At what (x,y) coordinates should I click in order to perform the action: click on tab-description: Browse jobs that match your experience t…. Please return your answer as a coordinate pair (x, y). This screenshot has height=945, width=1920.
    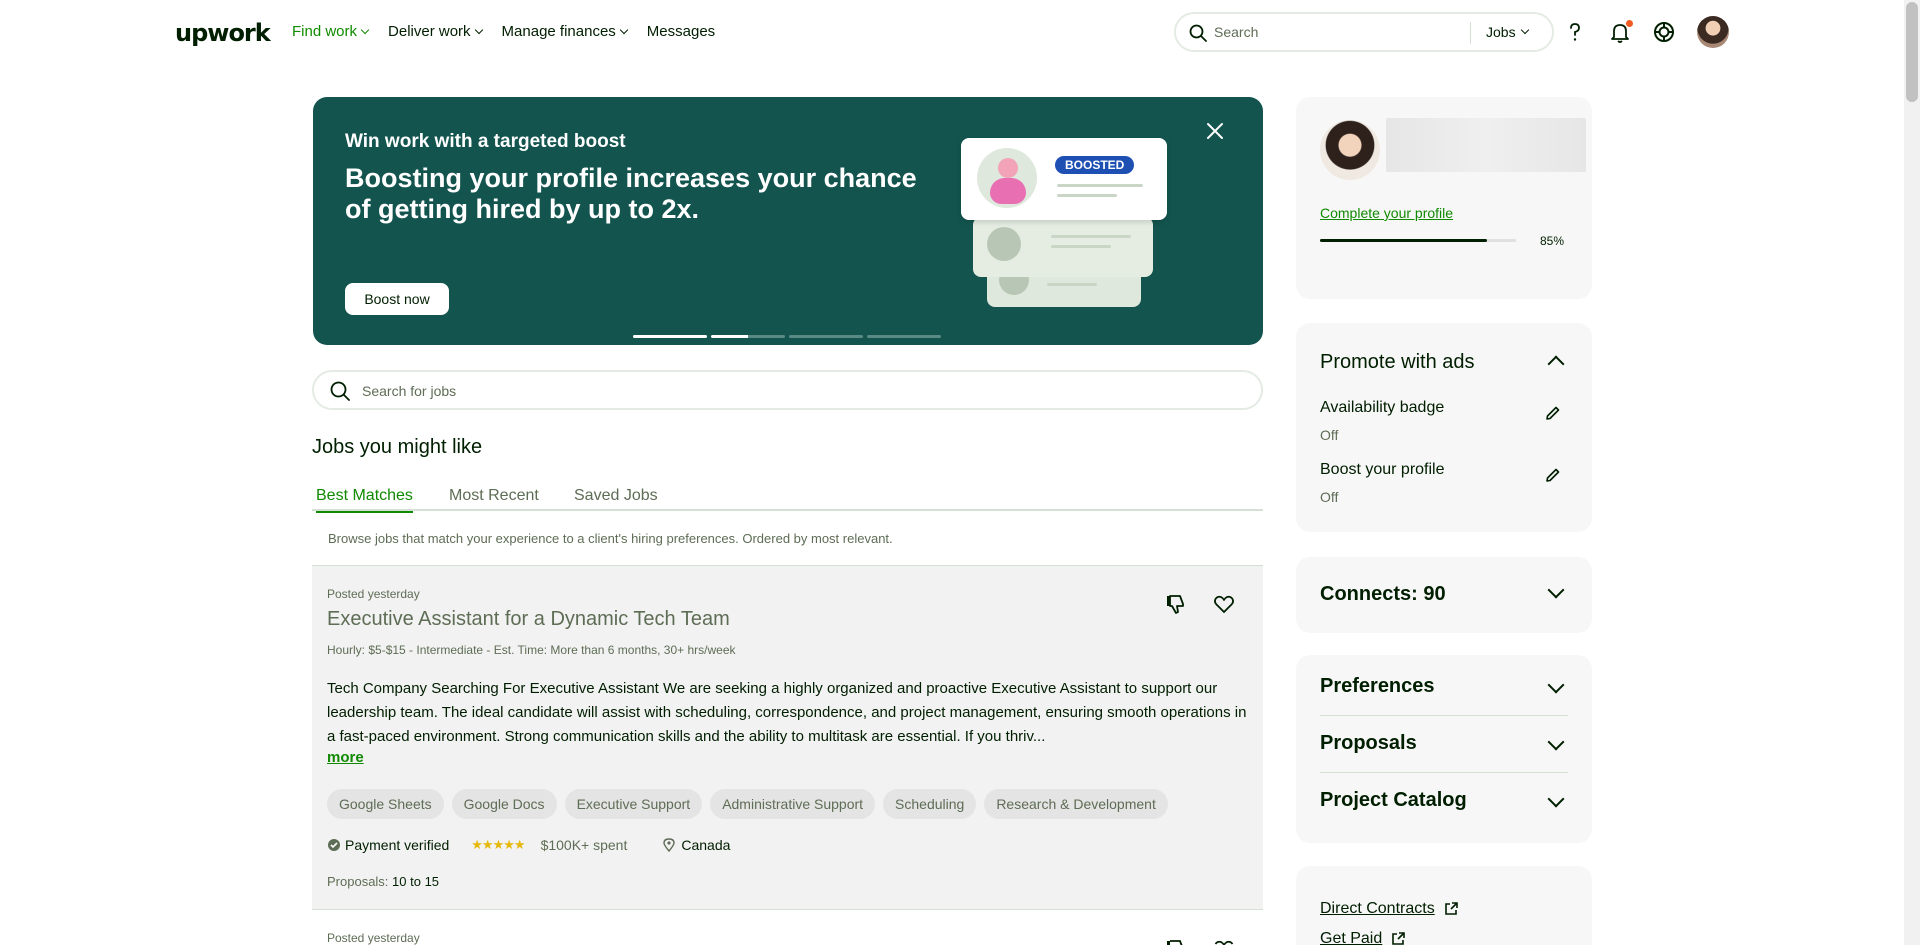
    Looking at the image, I should click on (610, 538).